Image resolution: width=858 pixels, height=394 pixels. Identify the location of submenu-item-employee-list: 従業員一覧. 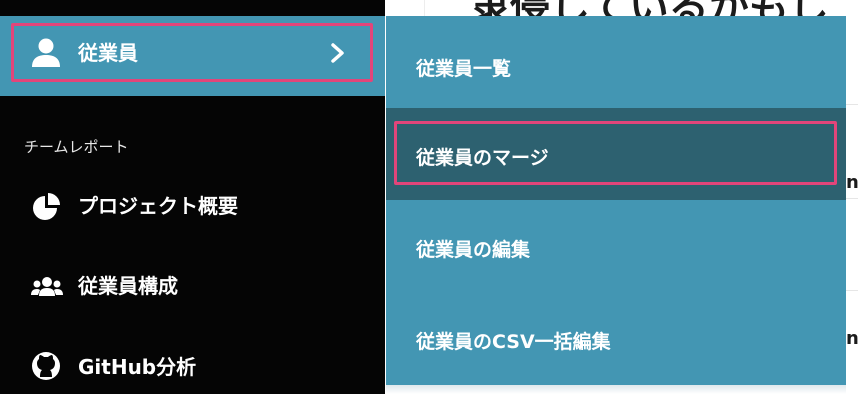
(616, 62).